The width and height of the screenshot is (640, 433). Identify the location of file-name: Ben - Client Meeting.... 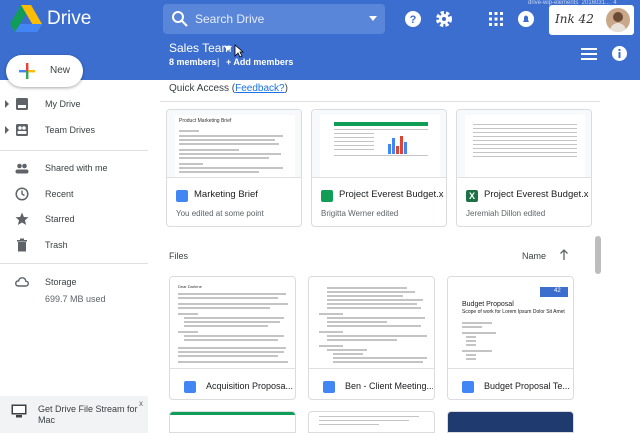
(389, 386).